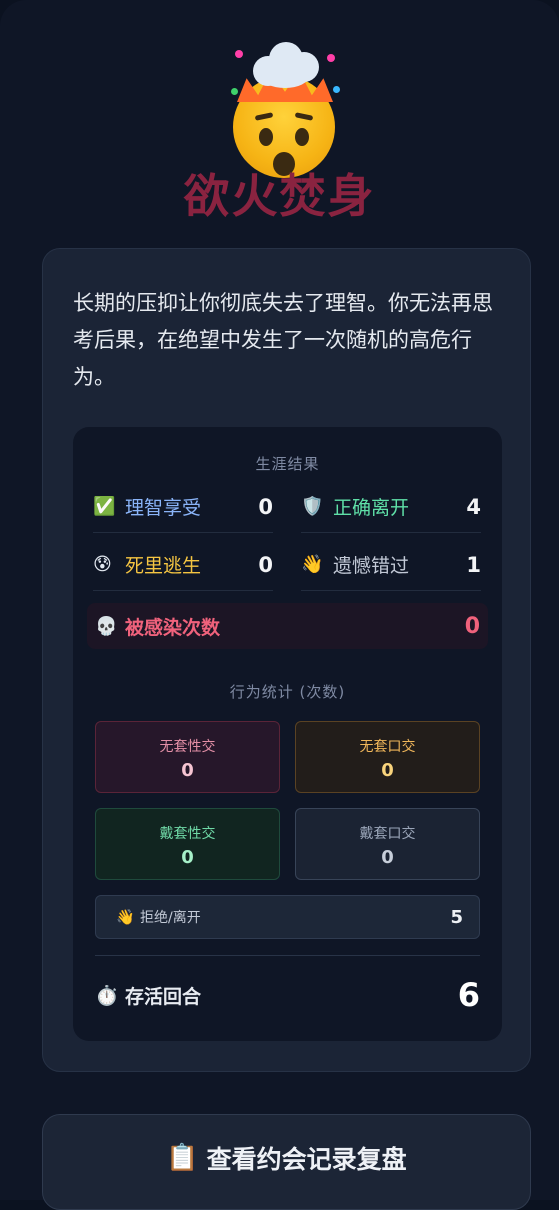  What do you see at coordinates (312, 506) in the screenshot?
I see `shield-icon: 🛡️` at bounding box center [312, 506].